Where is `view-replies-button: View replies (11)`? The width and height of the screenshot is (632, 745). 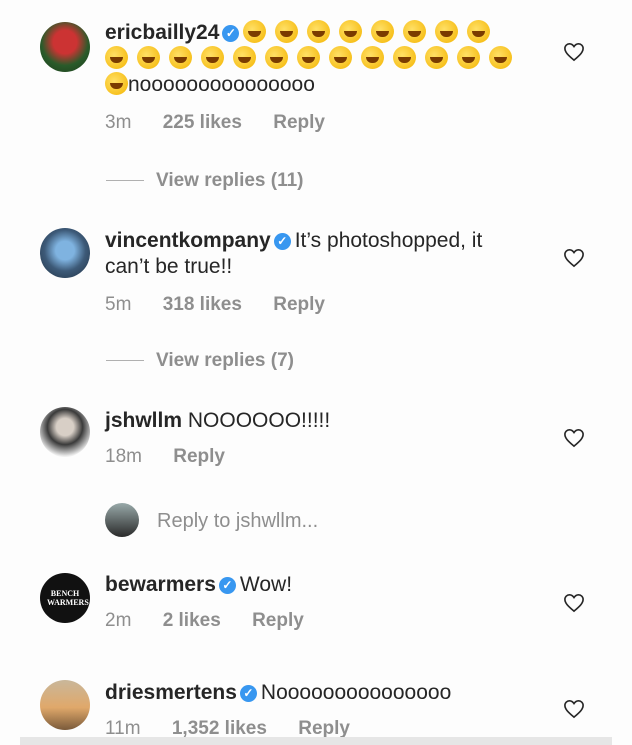 view-replies-button: View replies (11) is located at coordinates (205, 181).